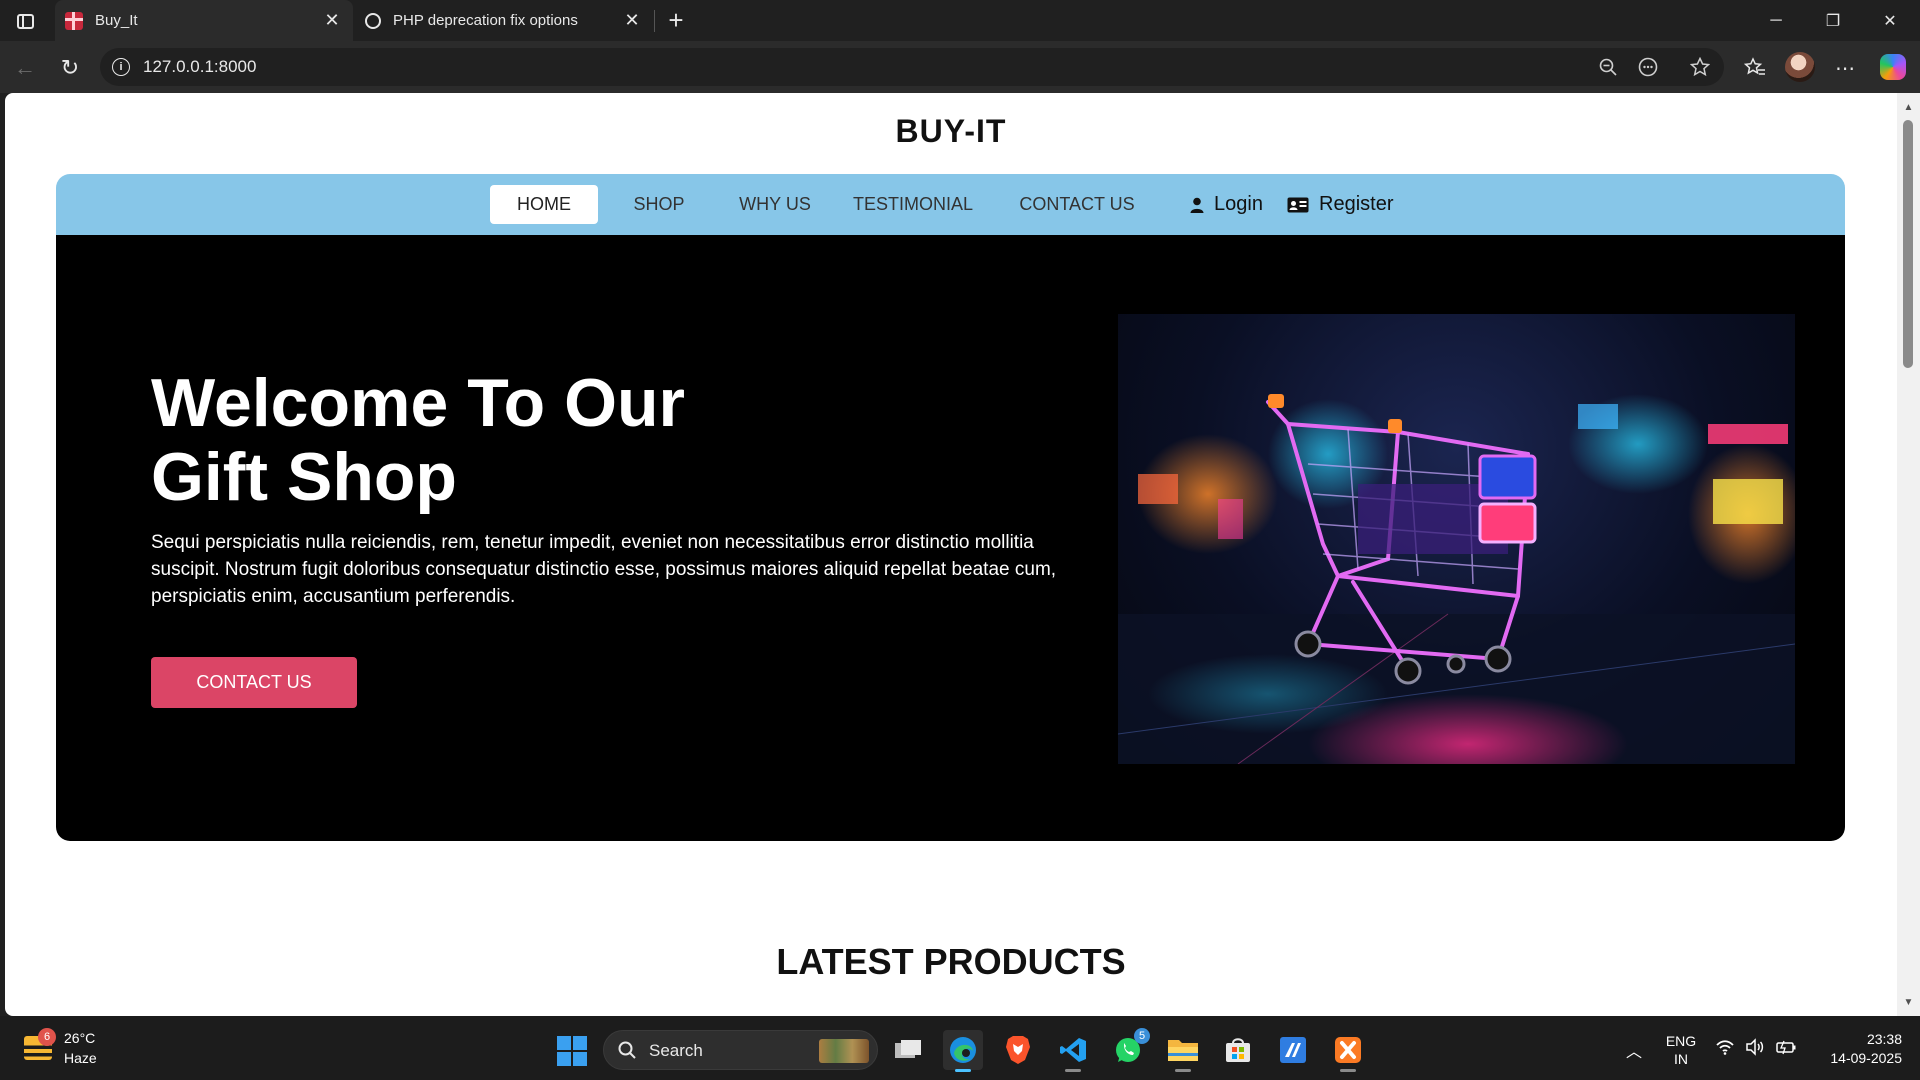  What do you see at coordinates (1456, 539) in the screenshot?
I see `neon-shopping-cart-image` at bounding box center [1456, 539].